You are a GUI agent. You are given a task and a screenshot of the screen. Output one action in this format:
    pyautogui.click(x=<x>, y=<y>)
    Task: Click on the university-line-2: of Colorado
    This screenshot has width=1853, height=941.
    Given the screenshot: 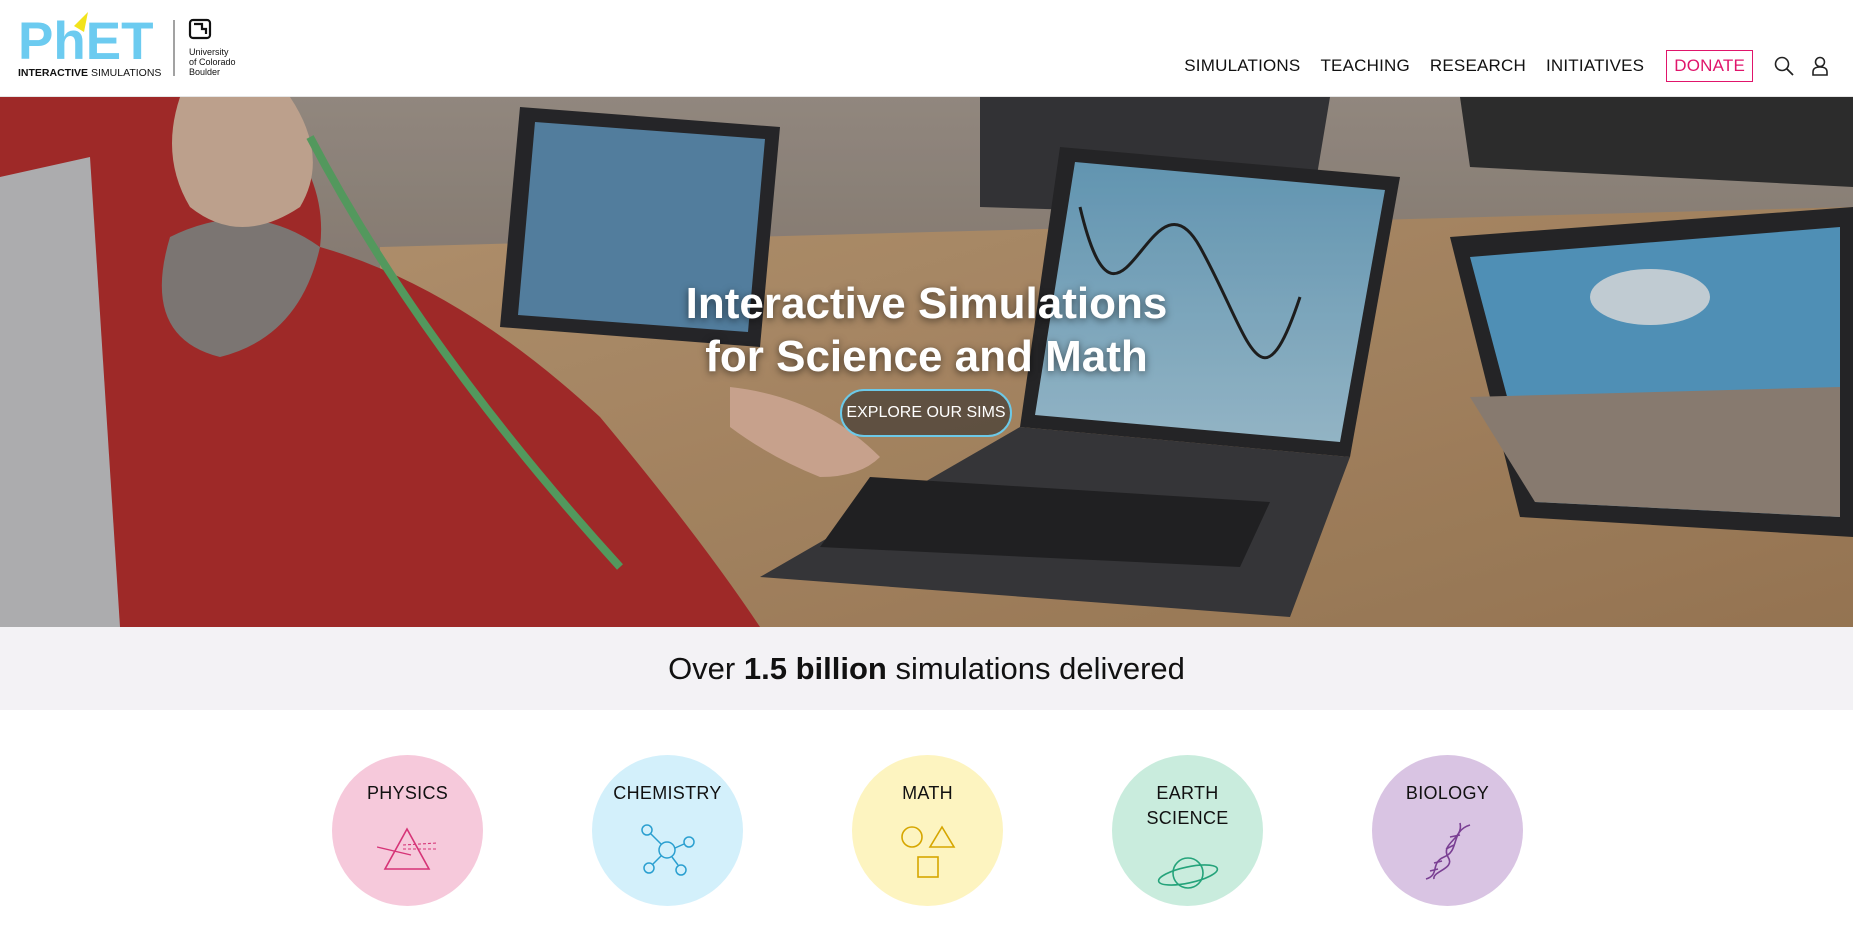 What is the action you would take?
    pyautogui.click(x=212, y=62)
    